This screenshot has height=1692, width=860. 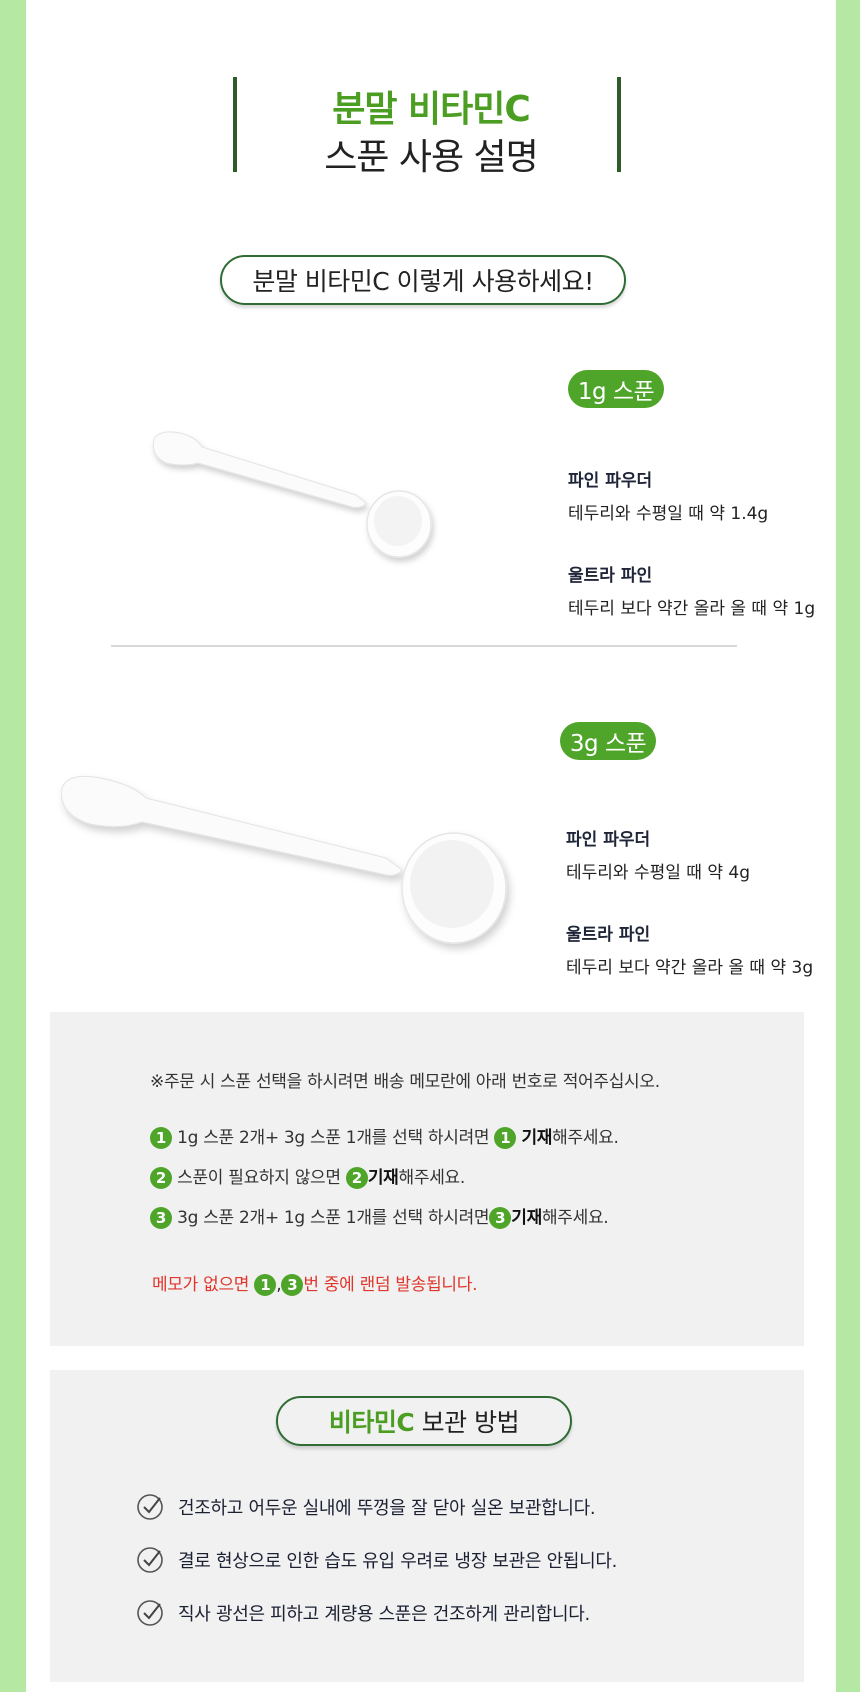 What do you see at coordinates (610, 576) in the screenshot?
I see `spoon-1g-ultra-title: 울트라 파인` at bounding box center [610, 576].